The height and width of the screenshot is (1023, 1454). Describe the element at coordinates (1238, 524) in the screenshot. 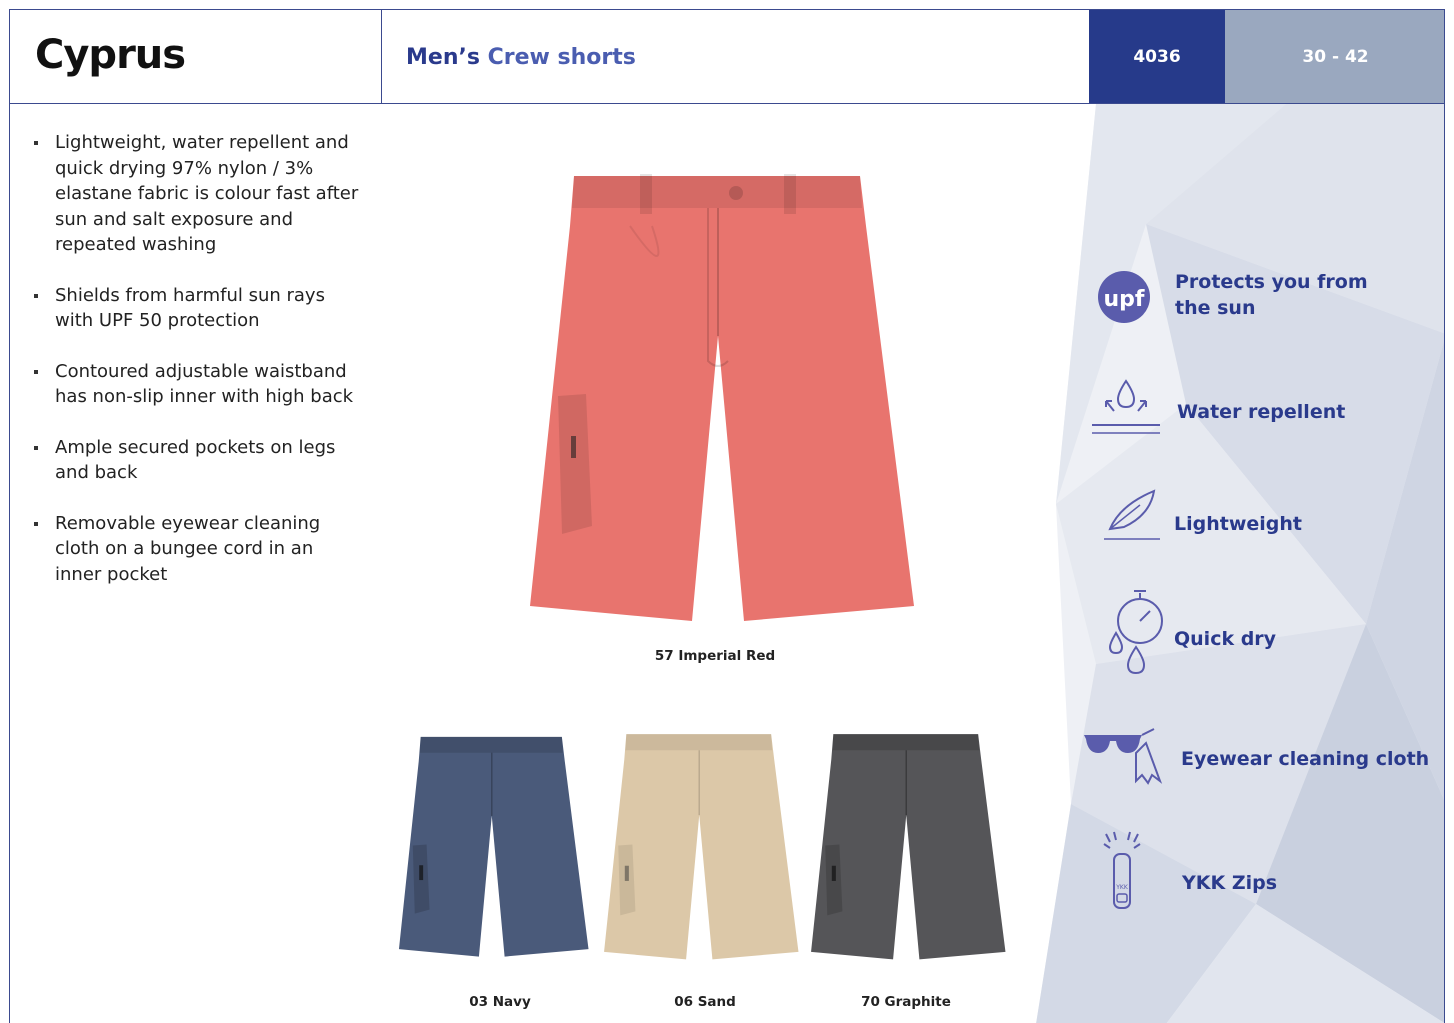

I see `benefit-label: Lightweight` at that location.